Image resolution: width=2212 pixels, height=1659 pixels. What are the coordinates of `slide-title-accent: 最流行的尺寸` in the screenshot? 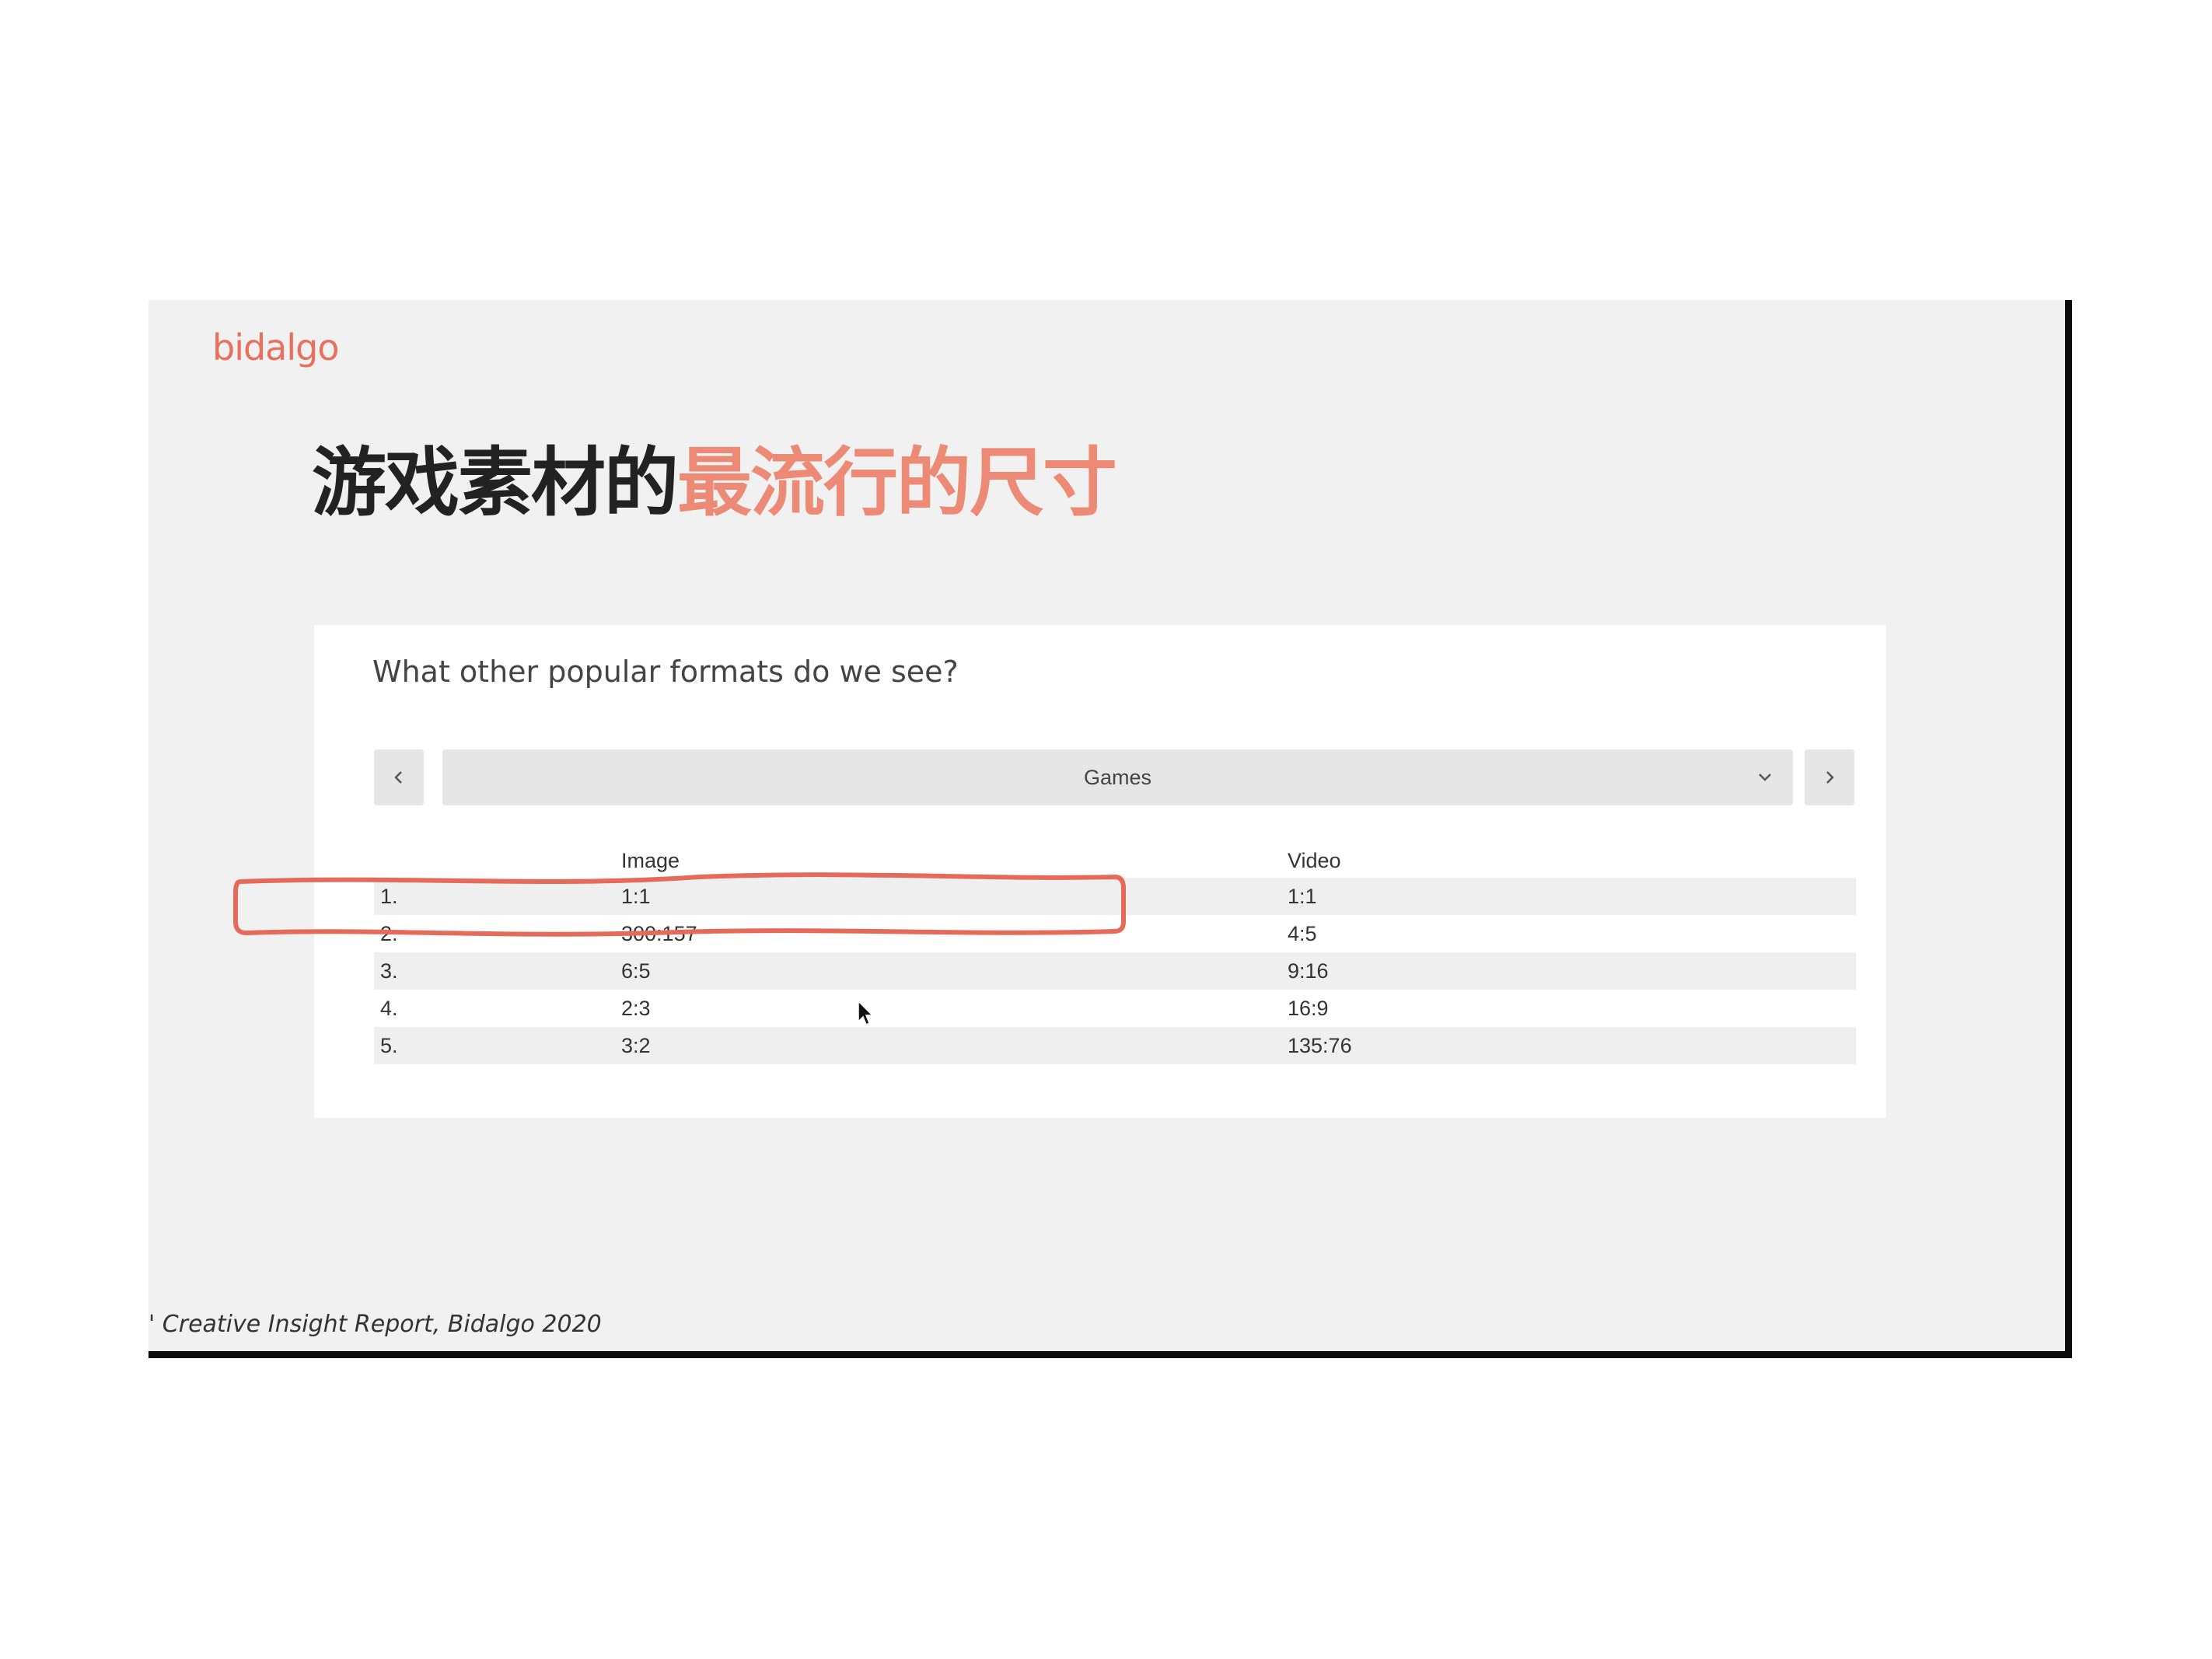 It's located at (897, 483).